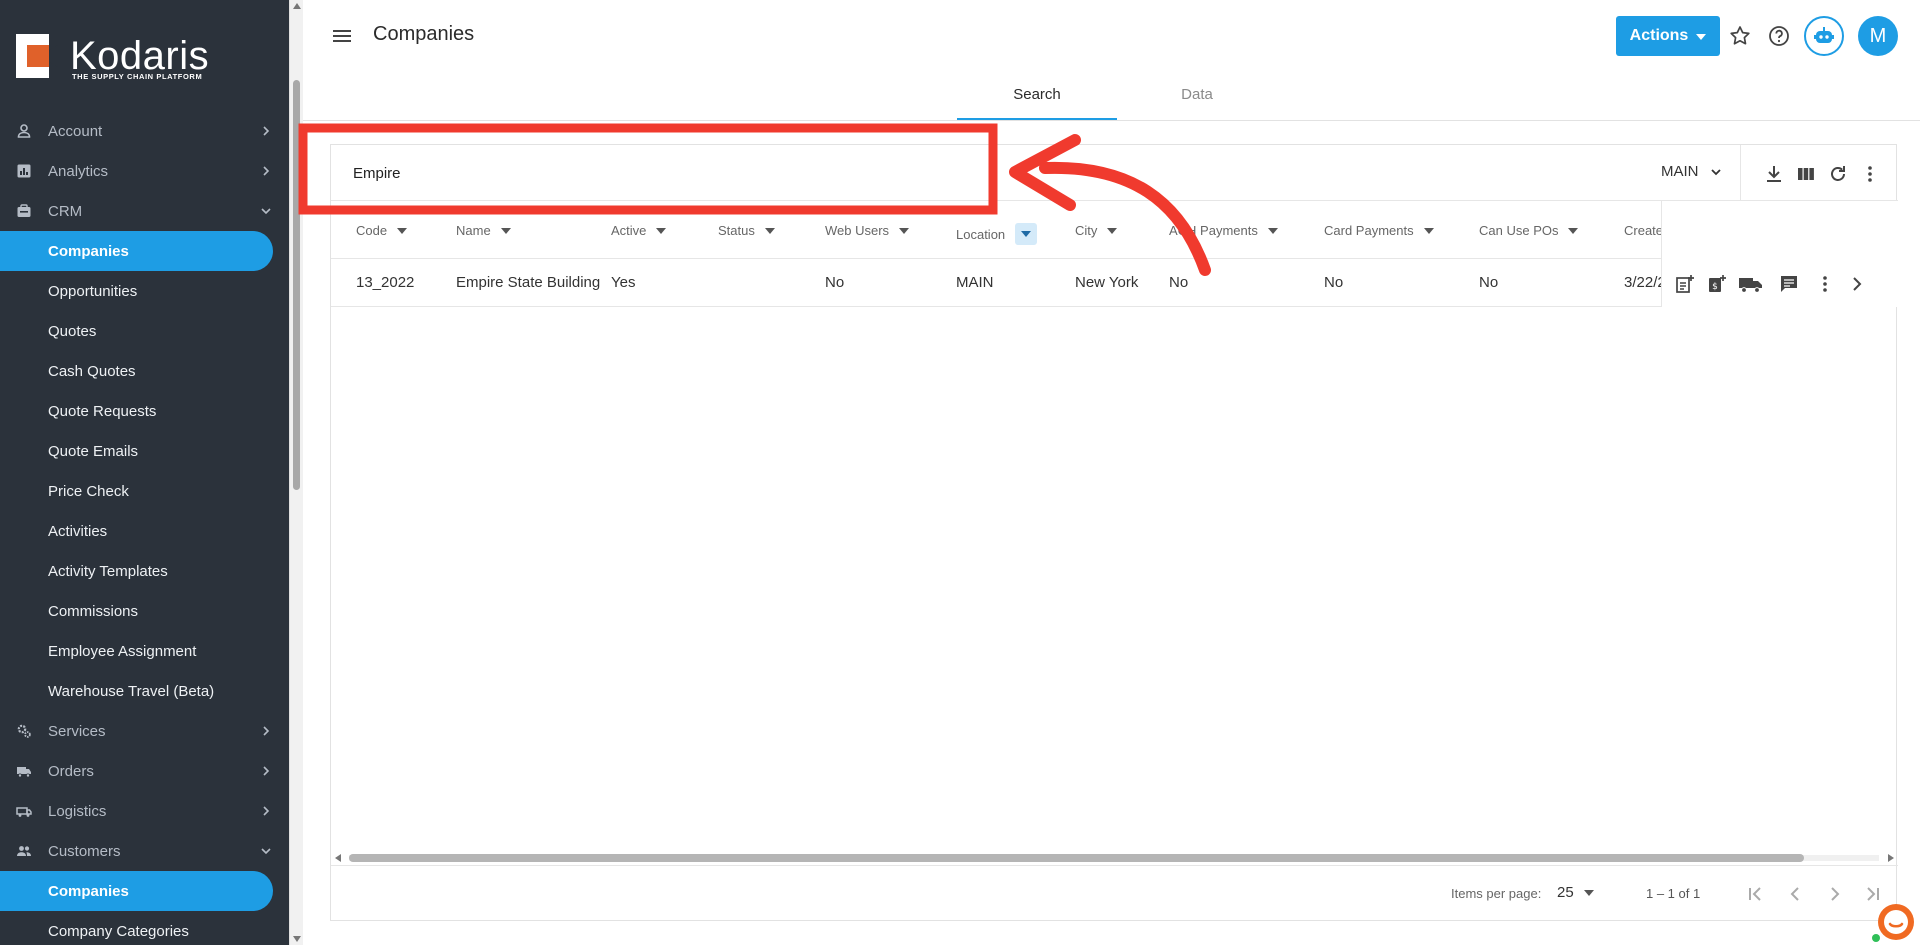  Describe the element at coordinates (1179, 282) in the screenshot. I see `cell-ach-payments: No` at that location.